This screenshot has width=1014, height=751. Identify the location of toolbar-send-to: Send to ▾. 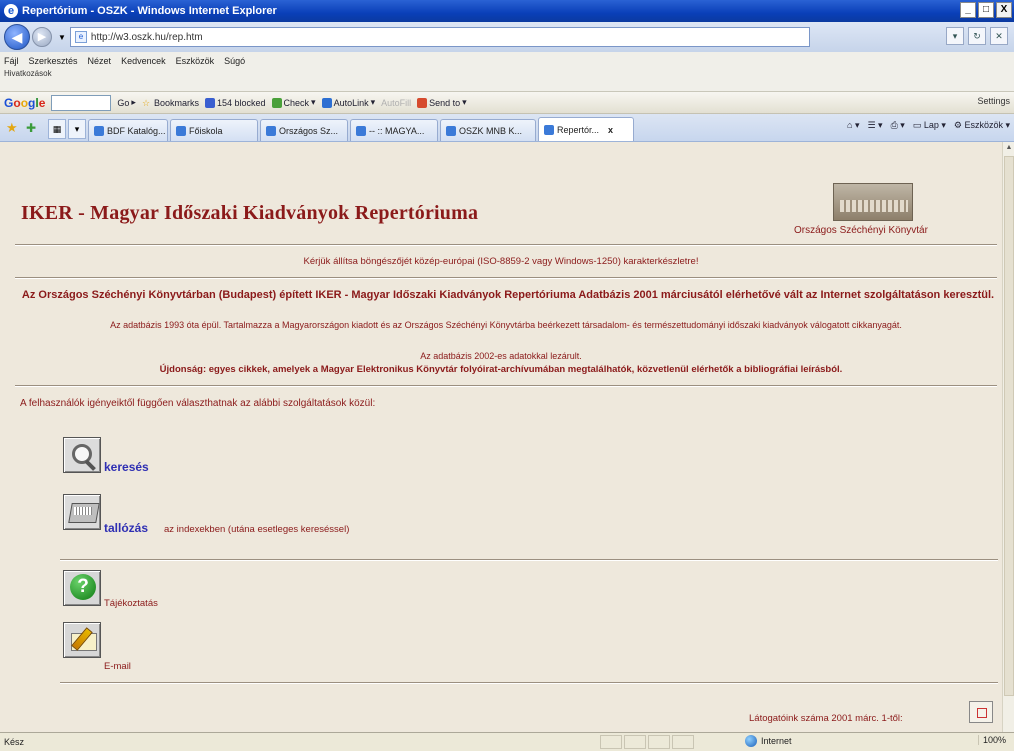
(442, 102).